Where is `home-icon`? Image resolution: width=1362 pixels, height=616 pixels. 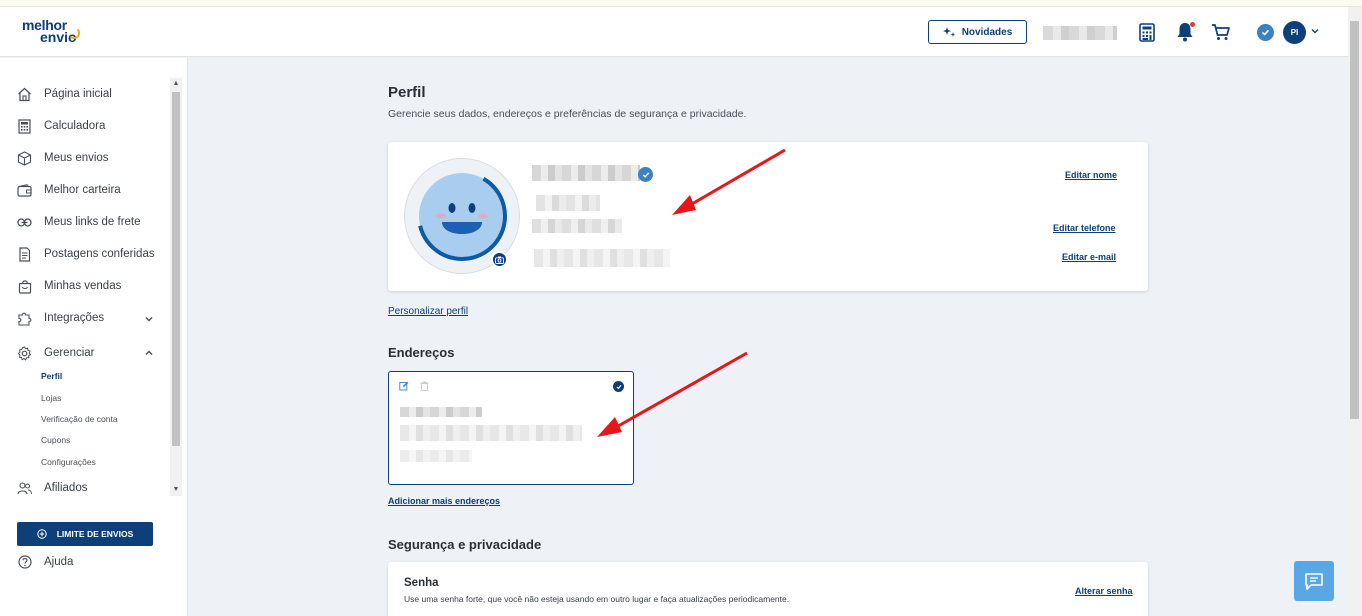
home-icon is located at coordinates (24, 94).